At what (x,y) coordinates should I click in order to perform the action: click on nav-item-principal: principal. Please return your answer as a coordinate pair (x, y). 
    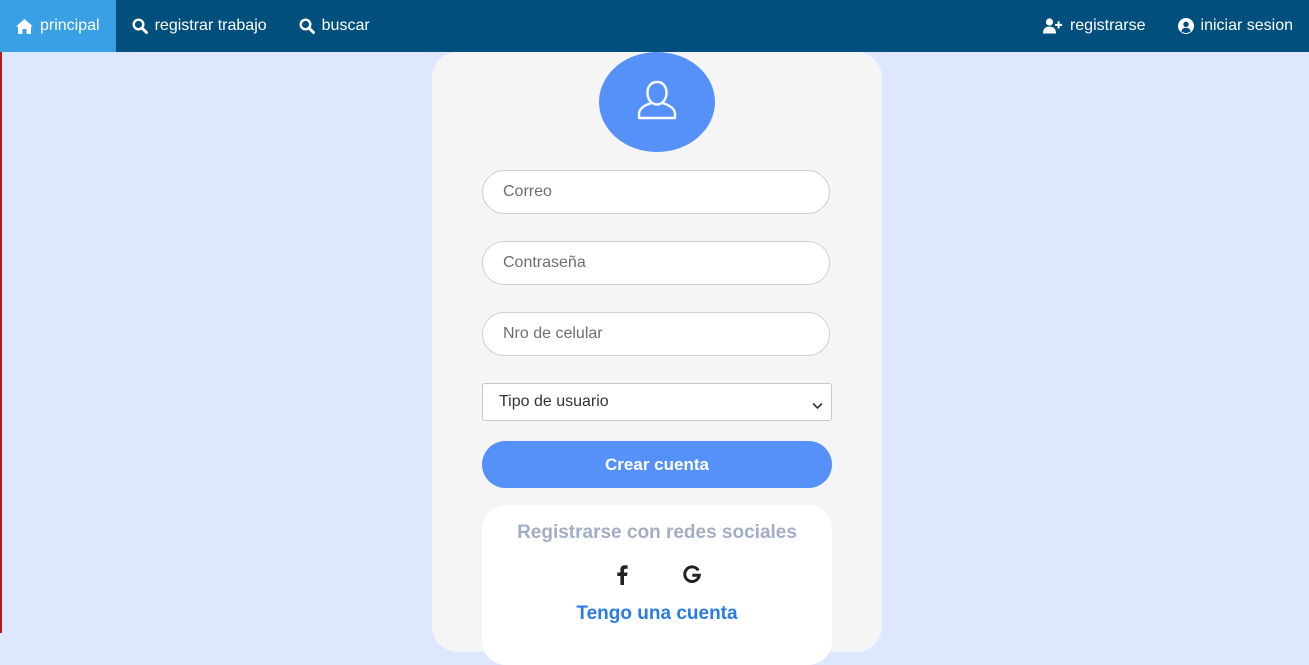
    Looking at the image, I should click on (58, 26).